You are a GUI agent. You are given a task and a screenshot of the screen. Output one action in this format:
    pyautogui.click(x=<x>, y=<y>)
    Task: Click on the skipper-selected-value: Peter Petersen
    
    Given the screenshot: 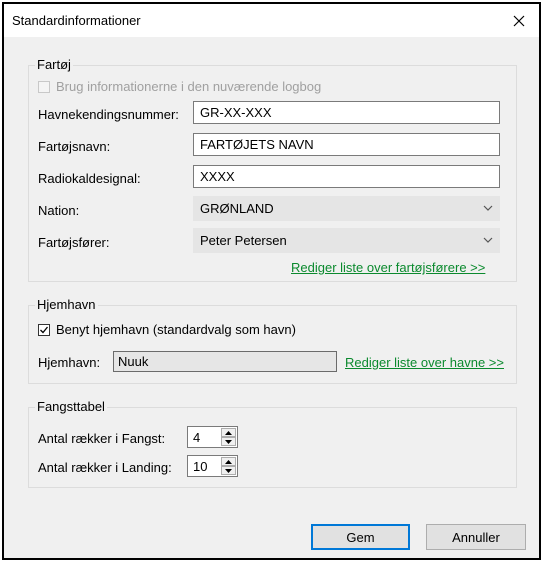 What is the action you would take?
    pyautogui.click(x=243, y=240)
    